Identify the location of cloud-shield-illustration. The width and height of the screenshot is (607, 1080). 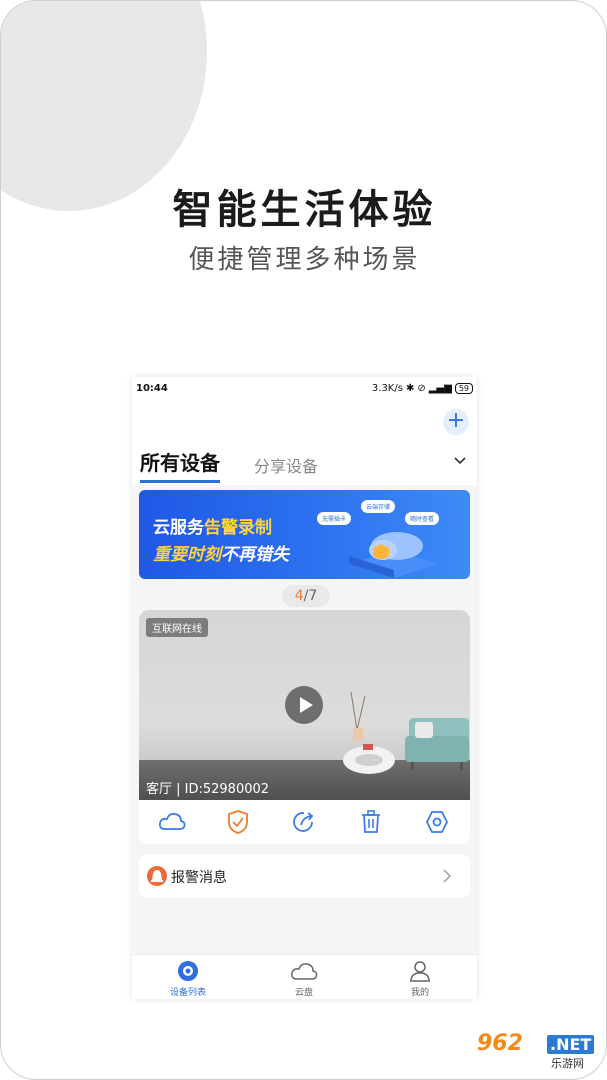
(394, 555).